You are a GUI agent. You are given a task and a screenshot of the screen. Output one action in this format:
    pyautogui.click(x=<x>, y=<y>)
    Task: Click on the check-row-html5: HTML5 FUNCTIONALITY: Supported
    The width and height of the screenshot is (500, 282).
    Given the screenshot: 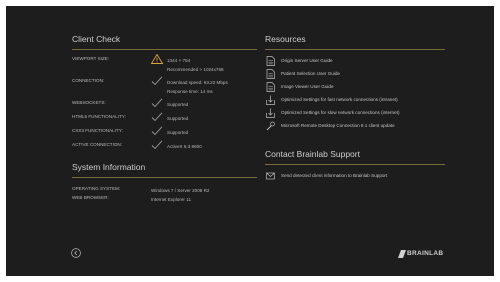 What is the action you would take?
    pyautogui.click(x=164, y=120)
    